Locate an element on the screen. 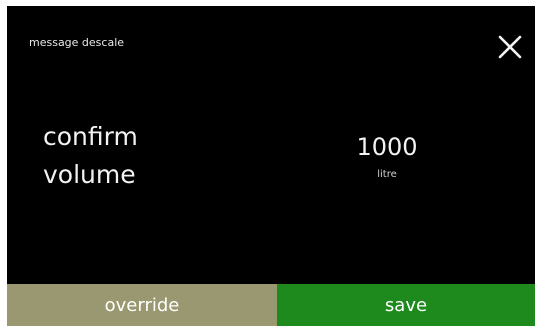 This screenshot has width=543, height=332. volume-value: 1000 is located at coordinates (387, 147).